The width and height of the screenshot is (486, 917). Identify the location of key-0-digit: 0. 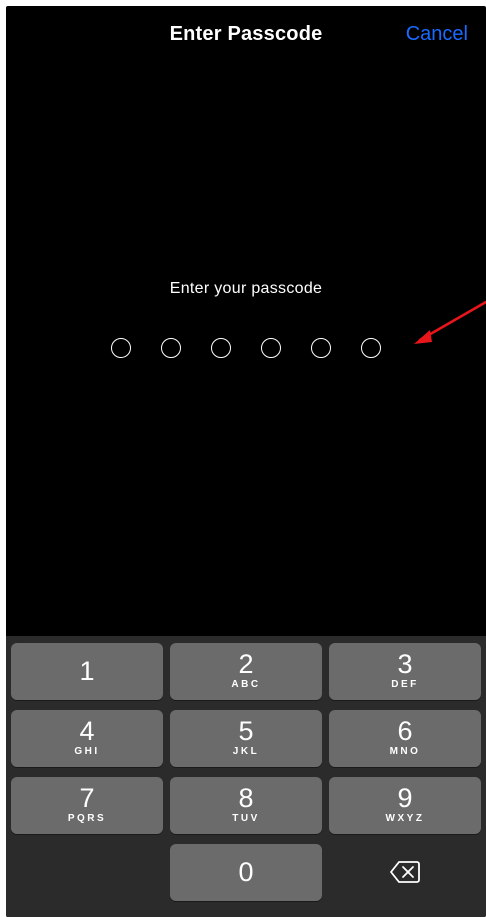
(246, 872).